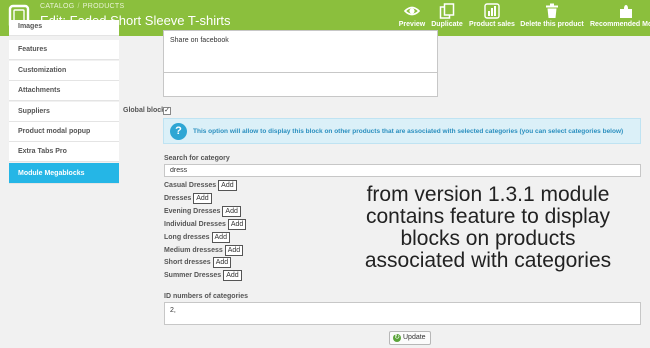 This screenshot has width=650, height=348. Describe the element at coordinates (412, 18) in the screenshot. I see `preview-button: Preview` at that location.